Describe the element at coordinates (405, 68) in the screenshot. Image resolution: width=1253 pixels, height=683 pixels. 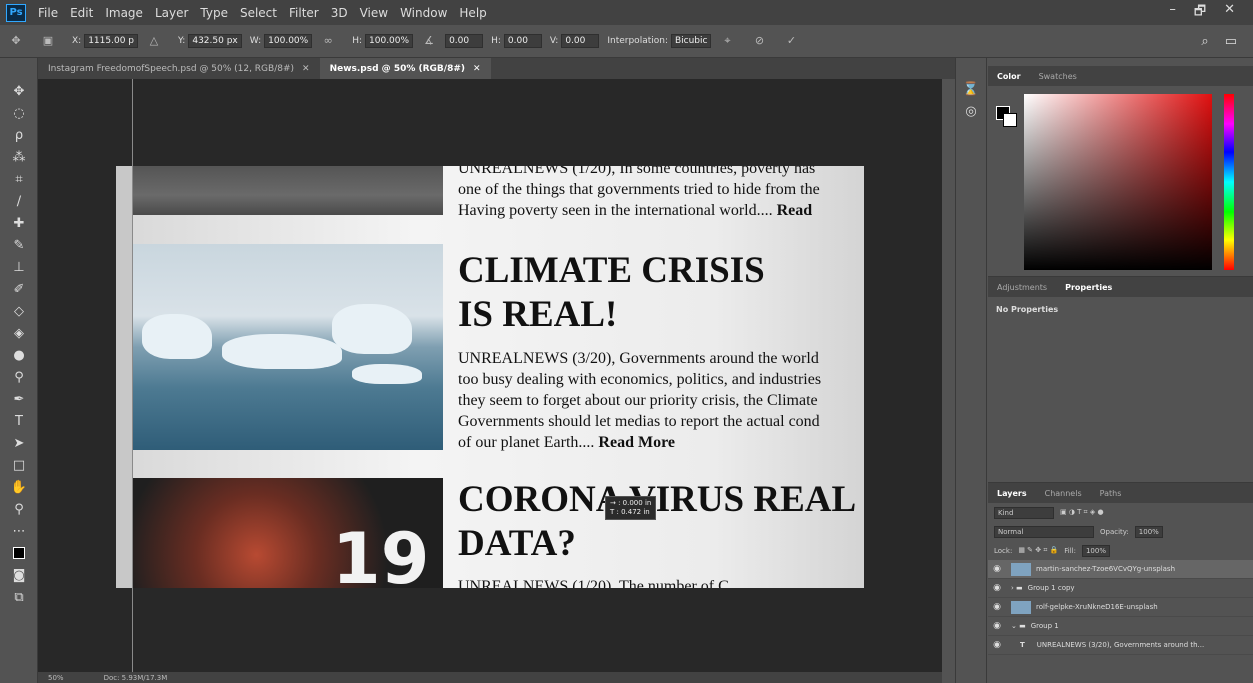
I see `tab-news-doc: News.psd @ 50% (RGB/8#) ✕` at that location.